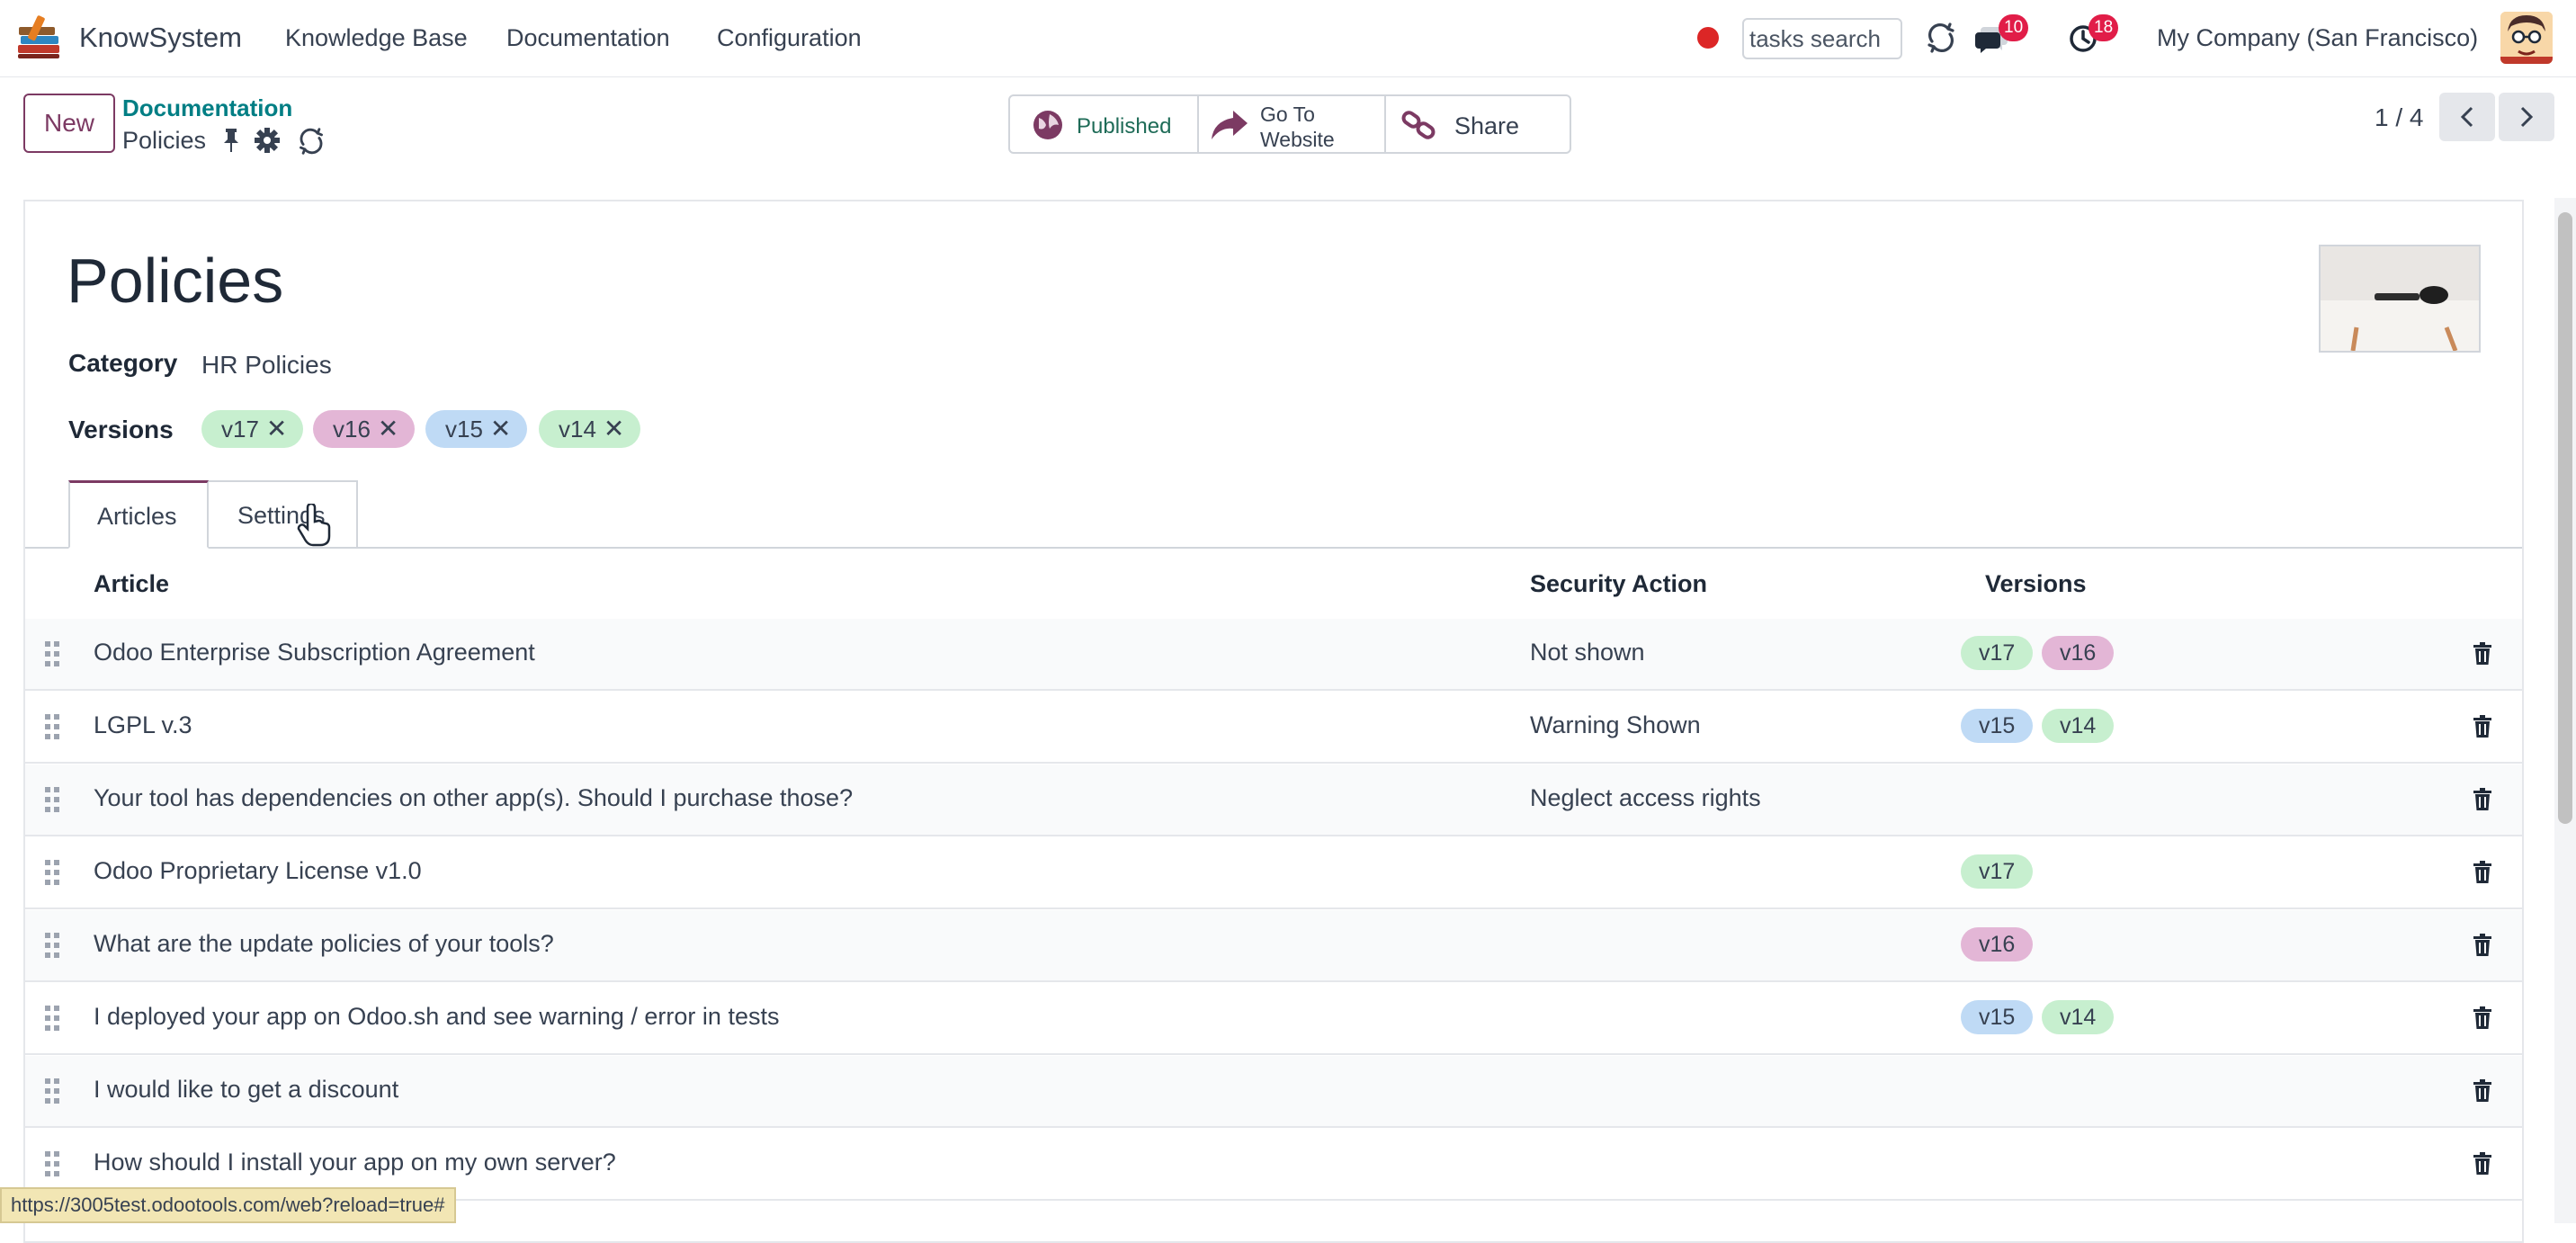 The width and height of the screenshot is (2576, 1243). What do you see at coordinates (1587, 652) in the screenshot?
I see `security-action-cell: Not shown` at bounding box center [1587, 652].